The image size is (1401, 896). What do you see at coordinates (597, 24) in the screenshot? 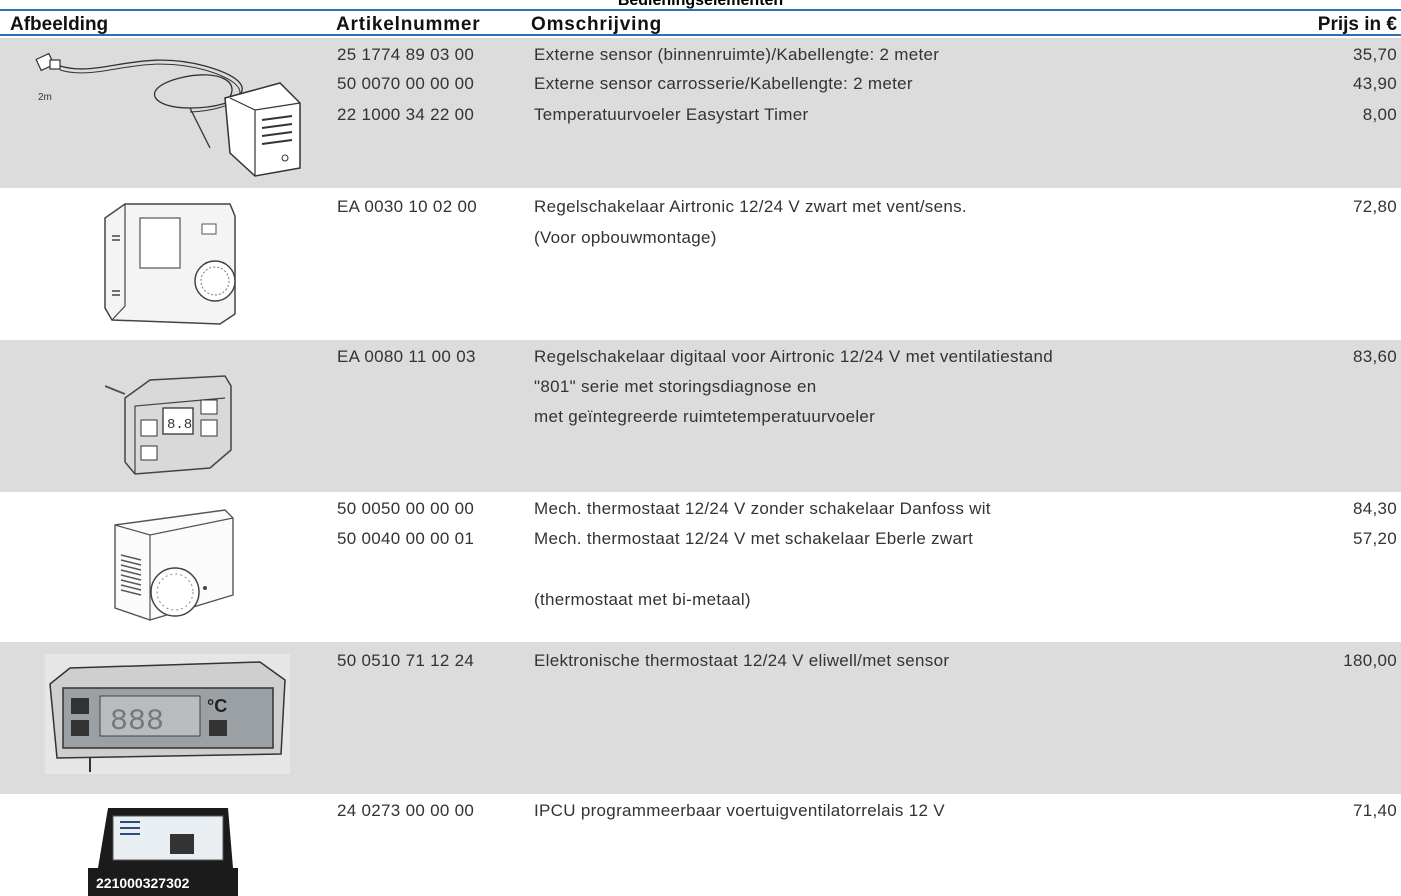
I see `header-omschrijving: Omschrijving` at bounding box center [597, 24].